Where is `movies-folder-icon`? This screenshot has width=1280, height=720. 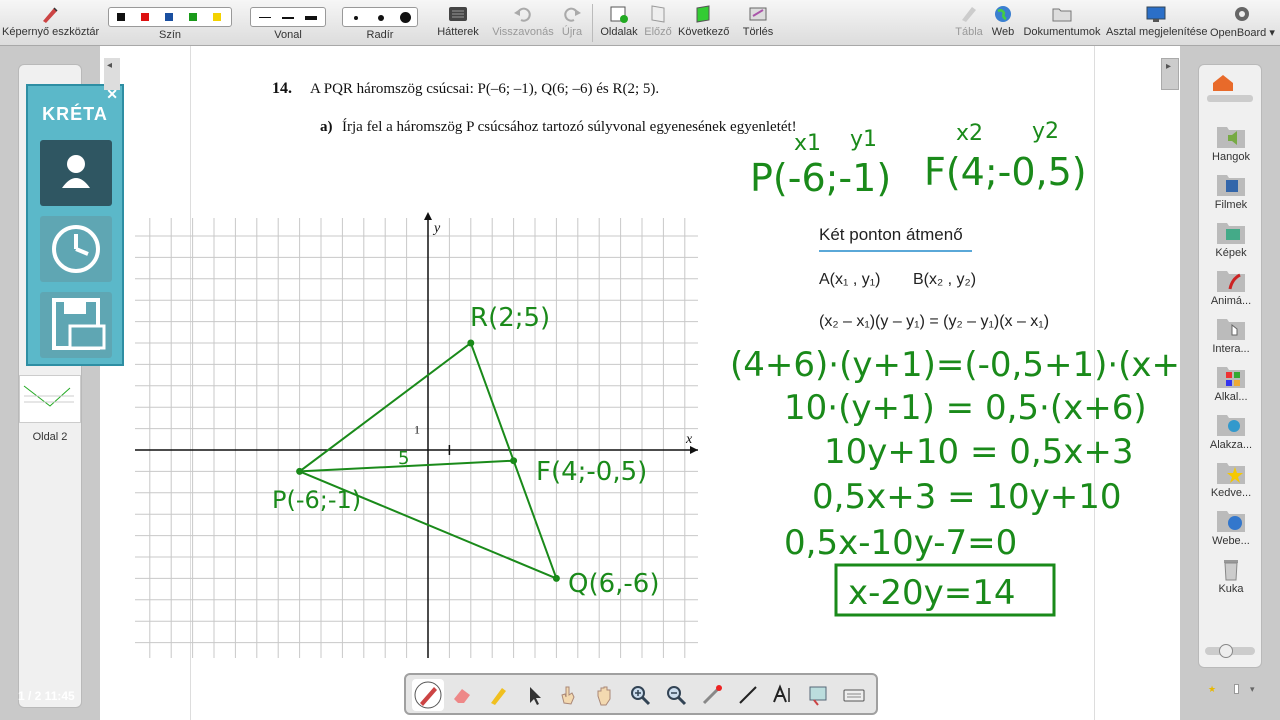
movies-folder-icon is located at coordinates (1231, 185).